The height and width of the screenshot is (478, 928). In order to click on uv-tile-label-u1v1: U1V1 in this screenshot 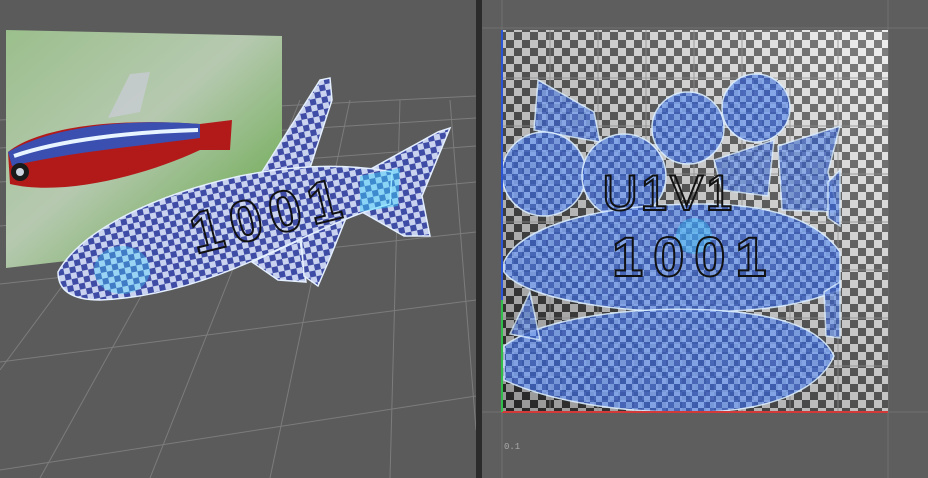, I will do `click(668, 193)`.